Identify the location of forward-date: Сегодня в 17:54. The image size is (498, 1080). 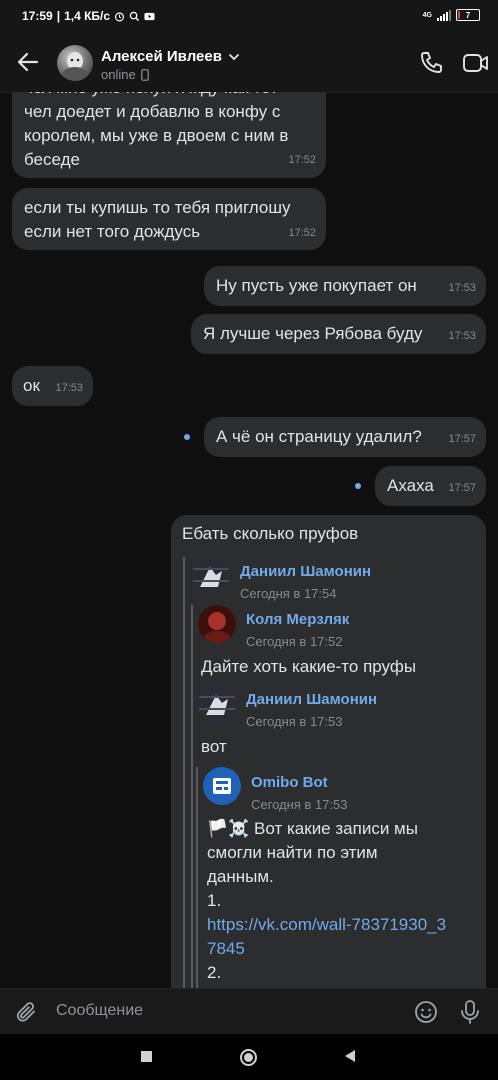
(288, 593).